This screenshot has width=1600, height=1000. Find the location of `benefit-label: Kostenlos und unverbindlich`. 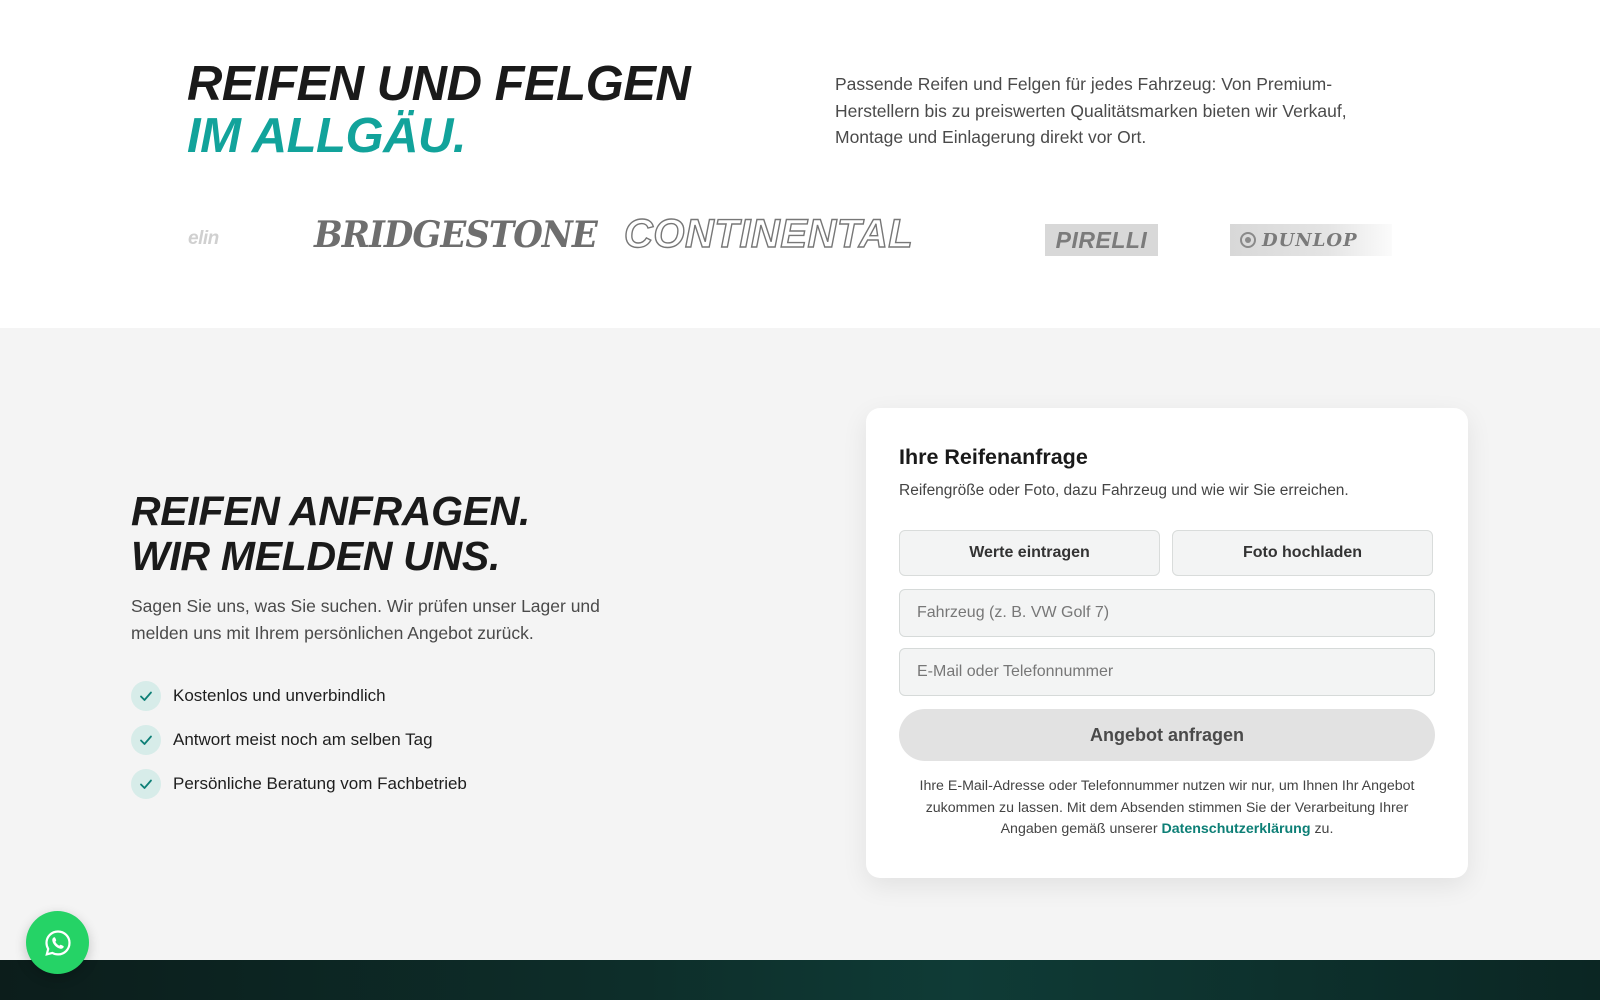

benefit-label: Kostenlos und unverbindlich is located at coordinates (279, 695).